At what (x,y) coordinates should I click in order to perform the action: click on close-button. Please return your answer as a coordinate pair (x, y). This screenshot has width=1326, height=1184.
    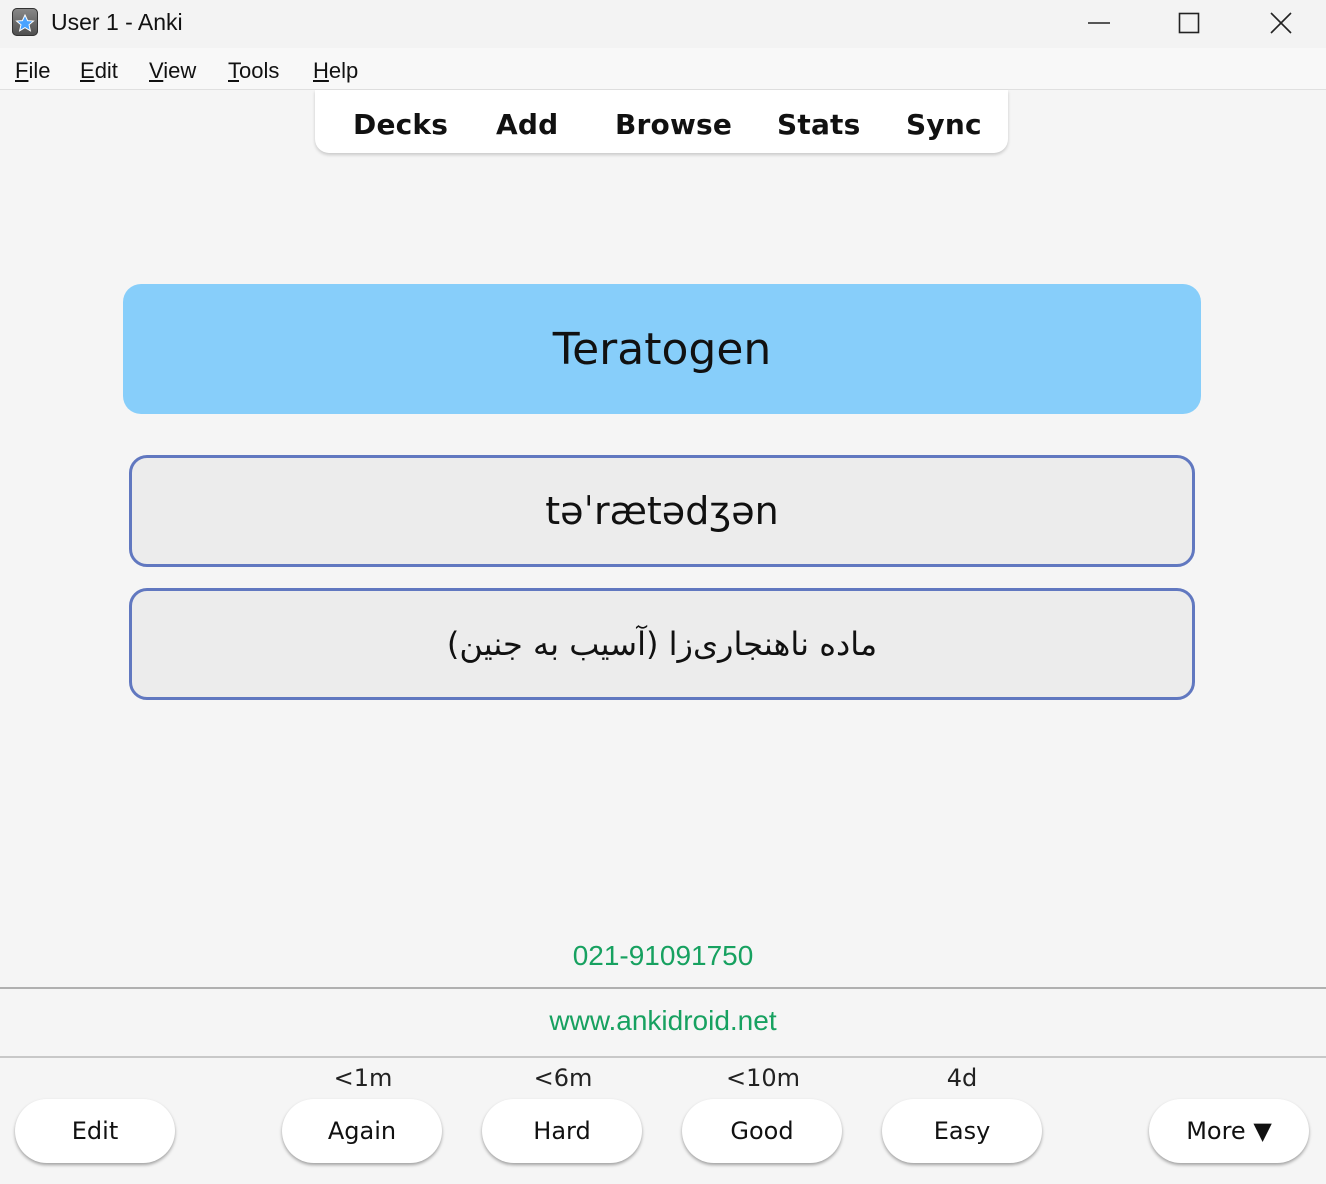
    Looking at the image, I should click on (1281, 23).